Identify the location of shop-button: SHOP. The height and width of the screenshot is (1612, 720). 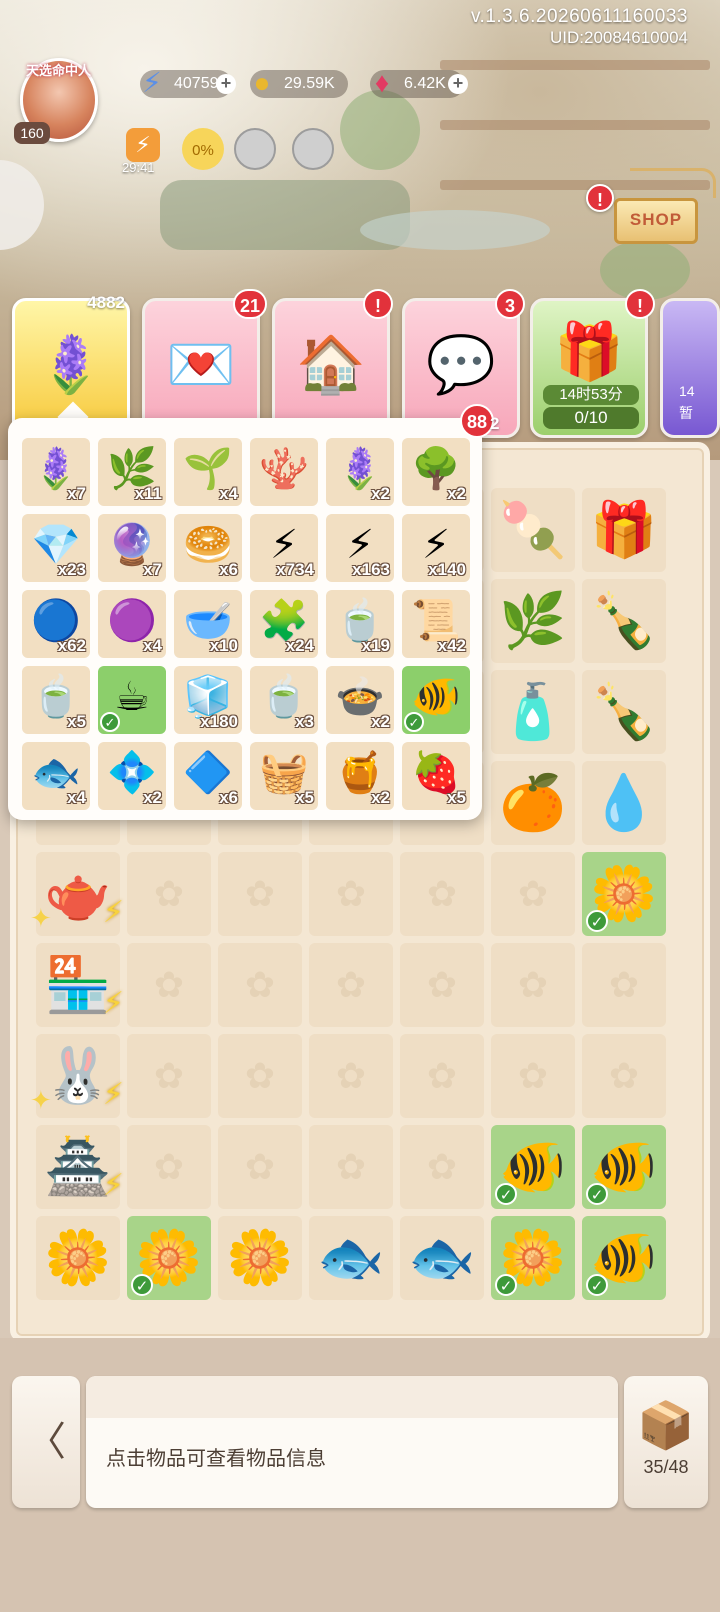
(656, 221).